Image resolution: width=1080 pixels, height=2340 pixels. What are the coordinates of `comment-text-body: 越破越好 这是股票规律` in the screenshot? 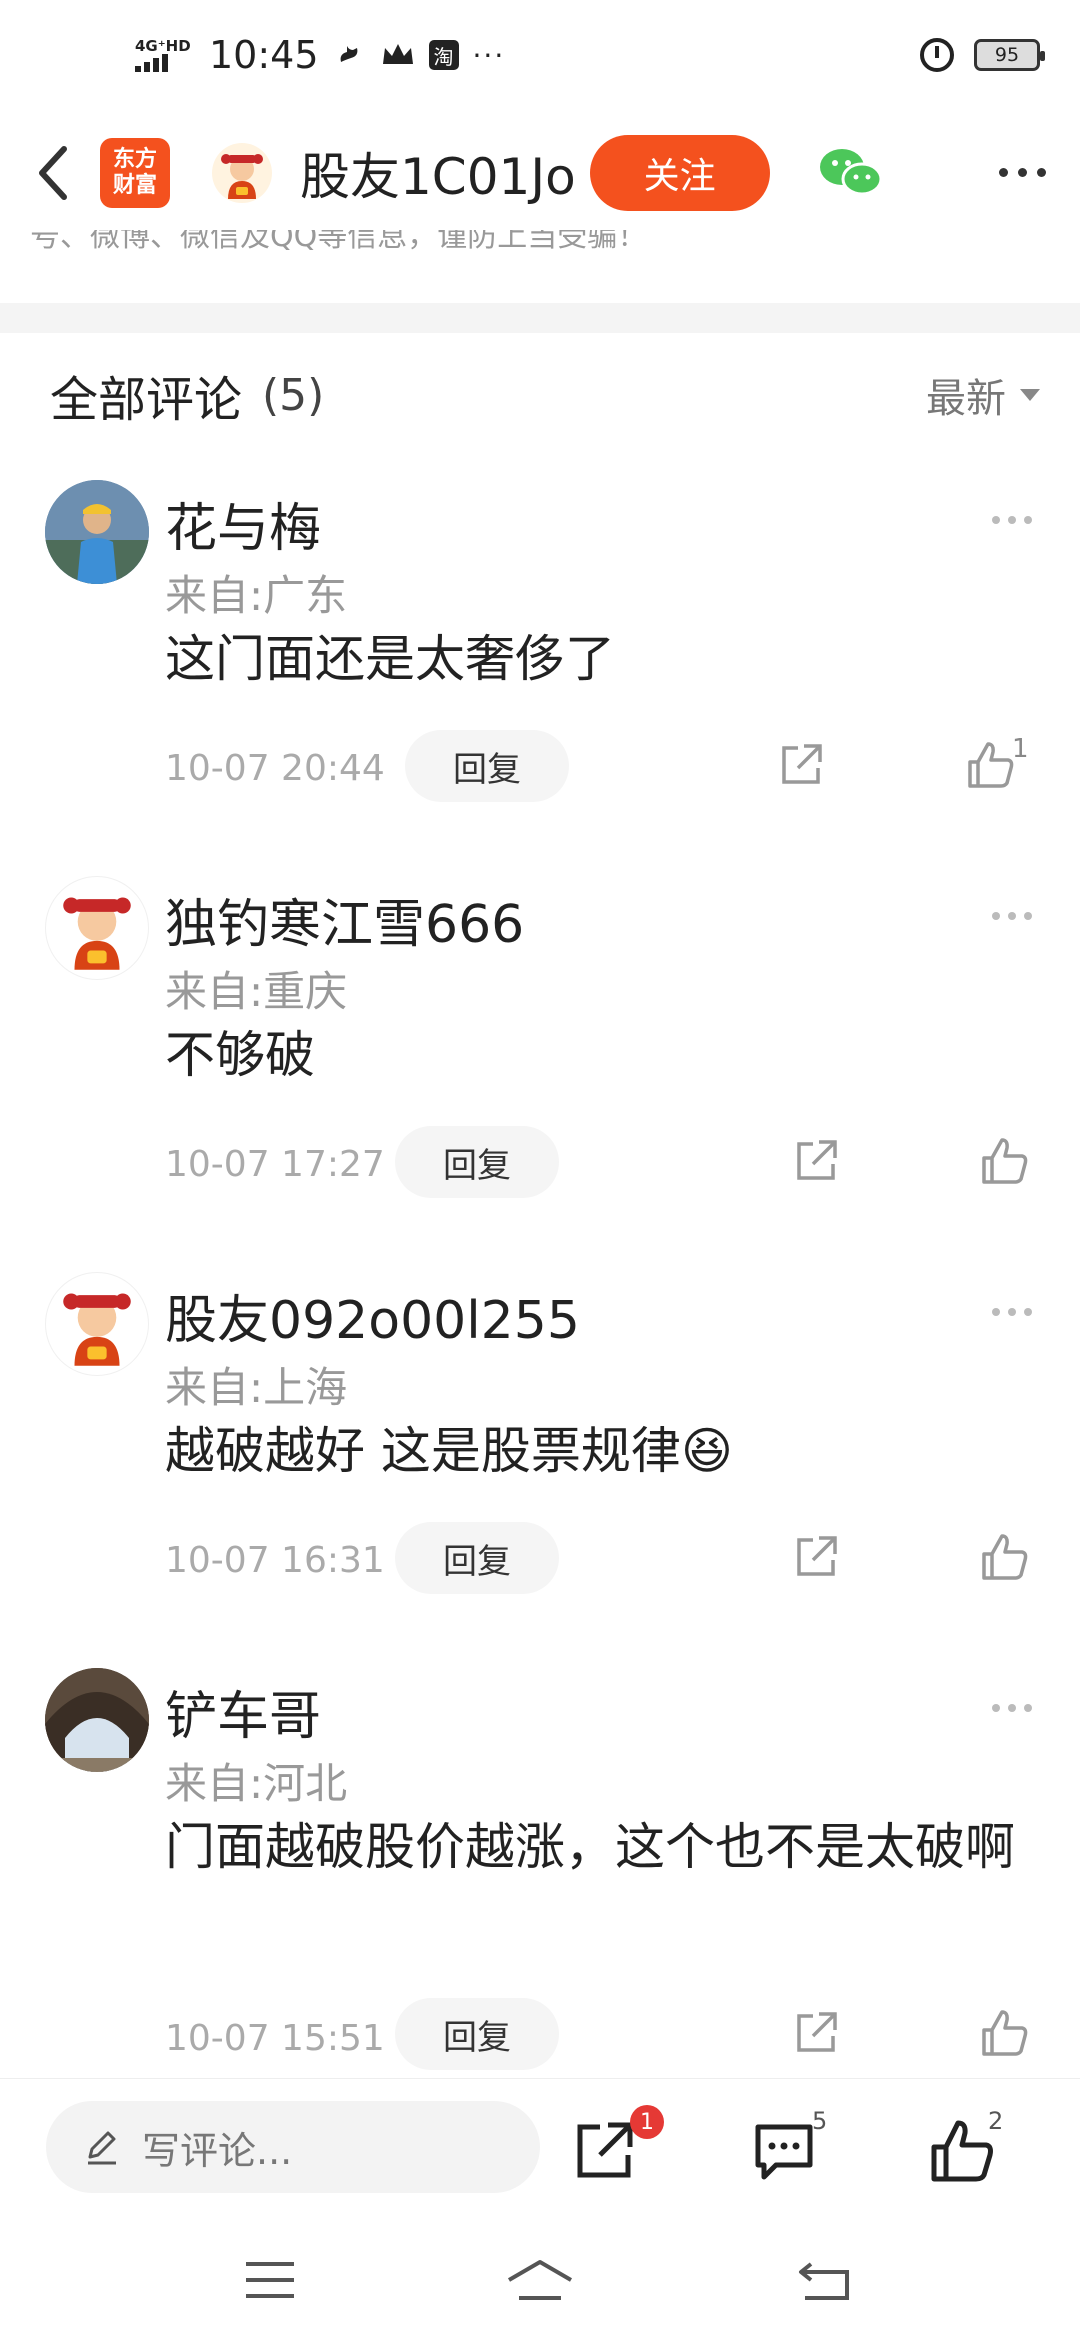 It's located at (423, 1451).